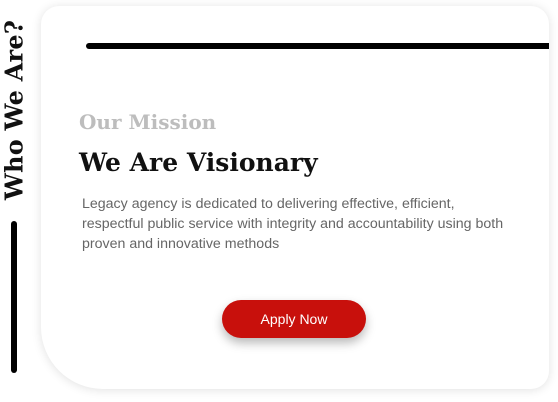 The height and width of the screenshot is (402, 558). Describe the element at coordinates (14, 297) in the screenshot. I see `vertical-divider` at that location.